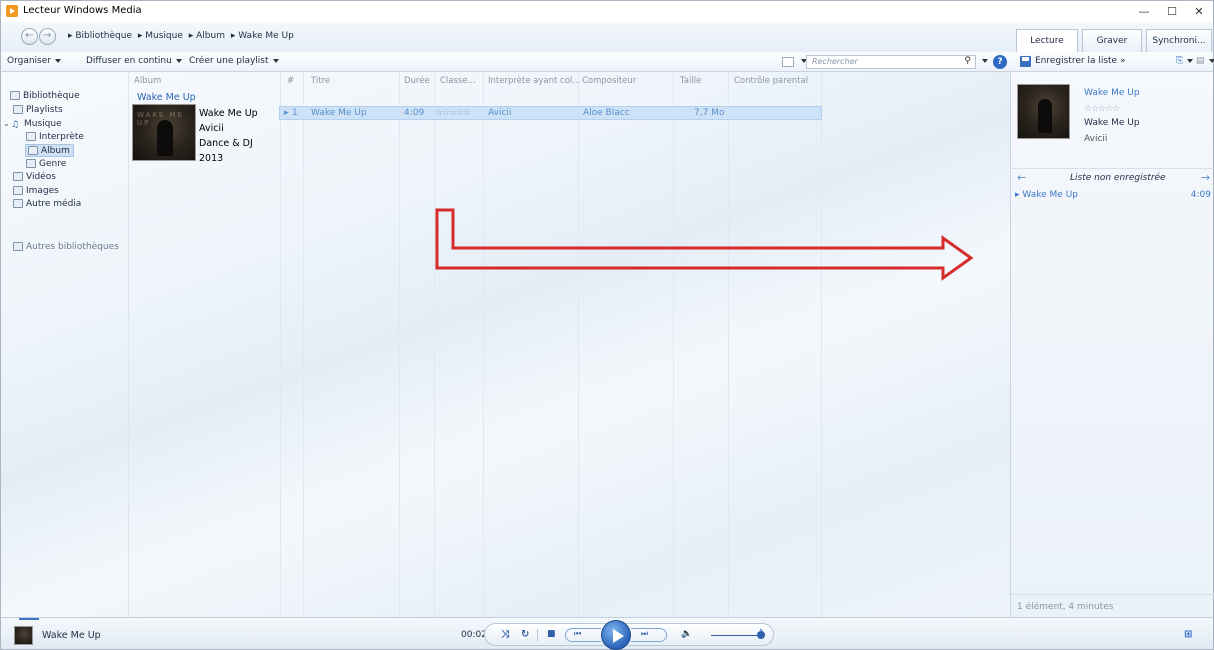 The width and height of the screenshot is (1214, 650). I want to click on playback-bar: Wake Me Up 00:02 ⤨ ↻ ■ ⏮ ⏭ 🔈 ♪ ⊞, so click(607, 633).